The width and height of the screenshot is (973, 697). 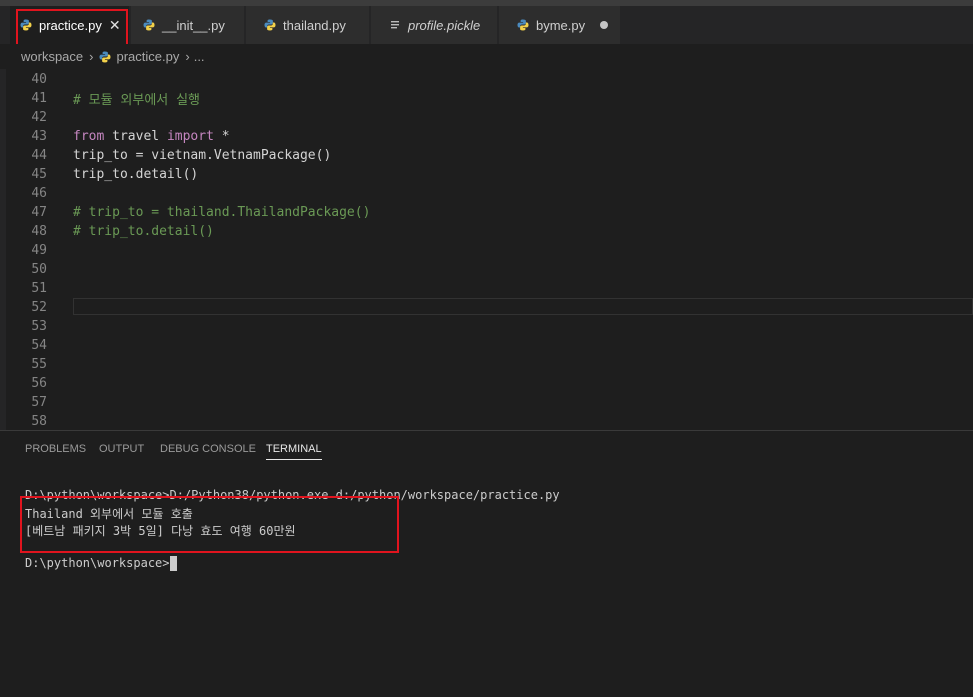 What do you see at coordinates (39, 383) in the screenshot?
I see `line-number: 56` at bounding box center [39, 383].